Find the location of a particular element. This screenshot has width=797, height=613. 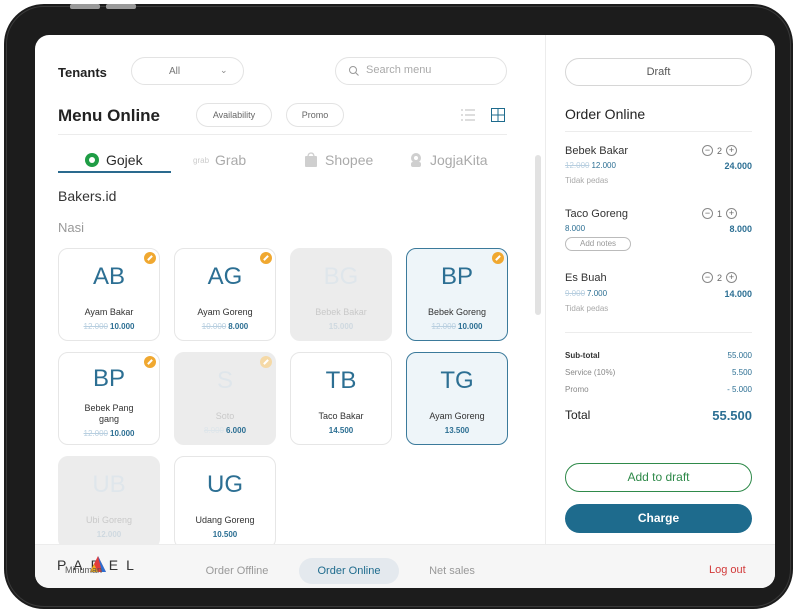

page-title: Menu Online is located at coordinates (109, 115).